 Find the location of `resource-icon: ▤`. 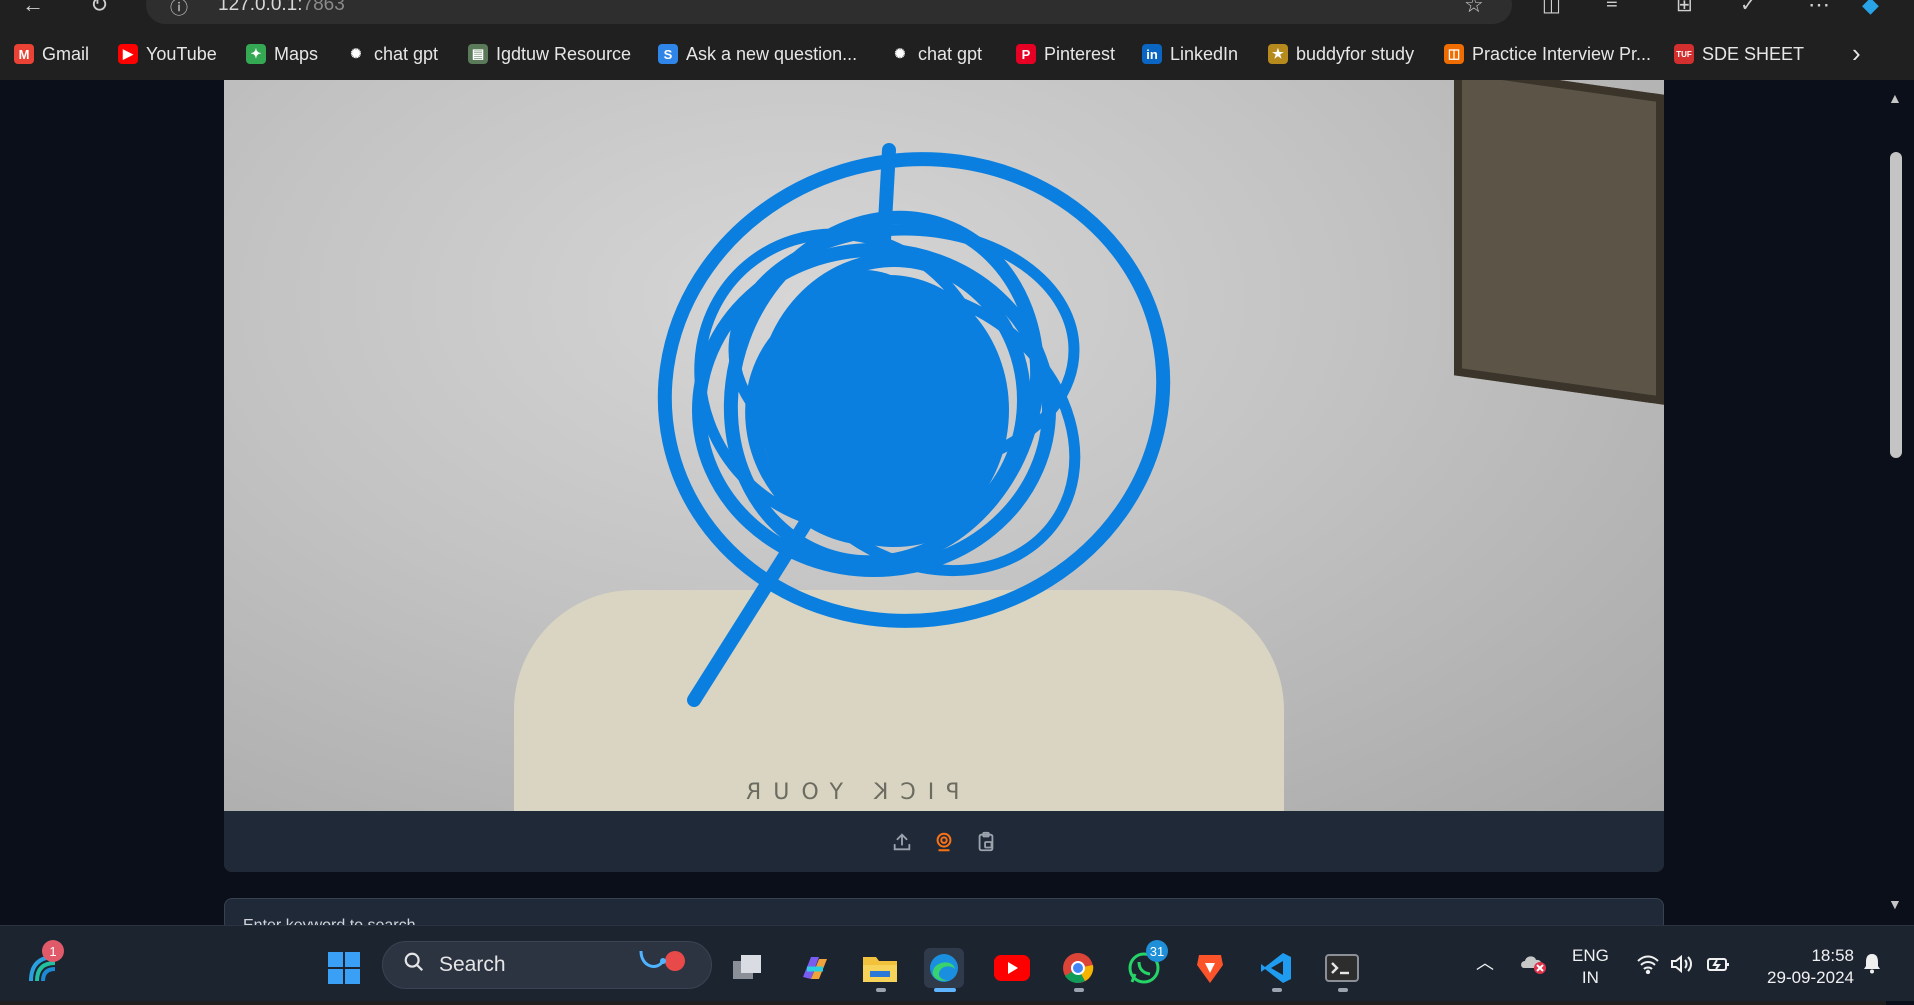

resource-icon: ▤ is located at coordinates (478, 54).